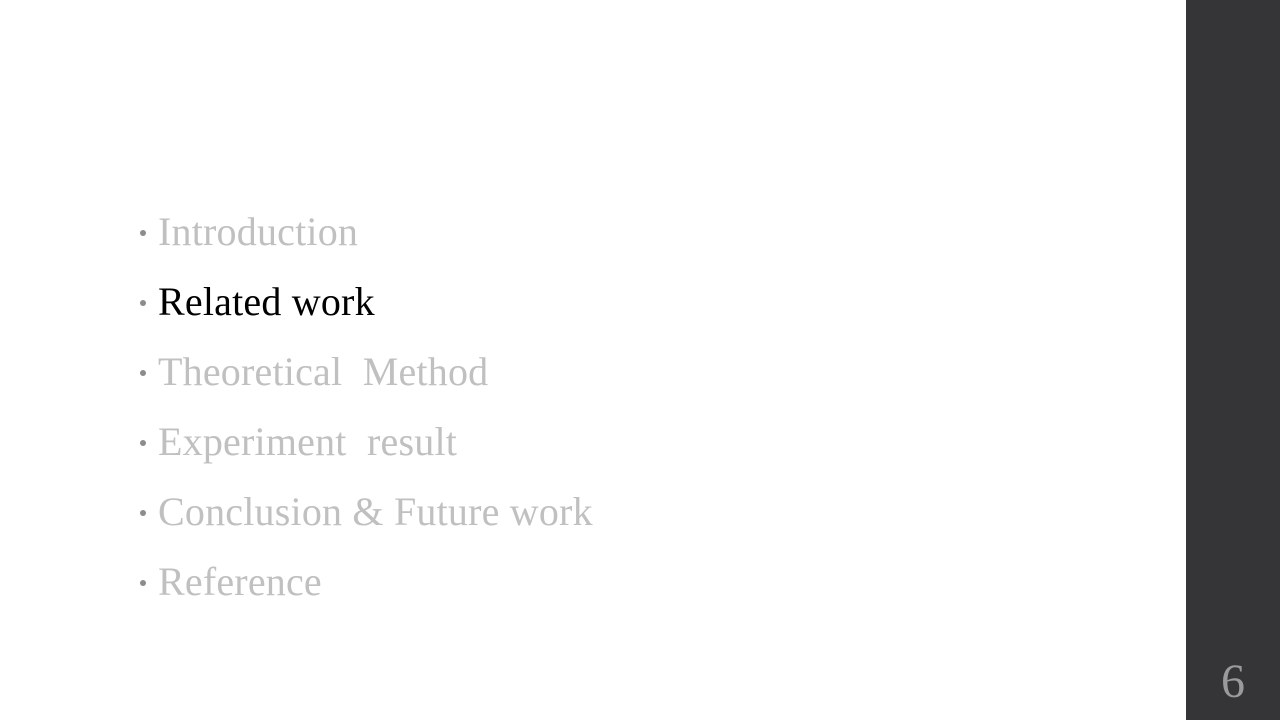 Image resolution: width=1280 pixels, height=720 pixels. Describe the element at coordinates (258, 231) in the screenshot. I see `agenda-item-label: Introduction` at that location.